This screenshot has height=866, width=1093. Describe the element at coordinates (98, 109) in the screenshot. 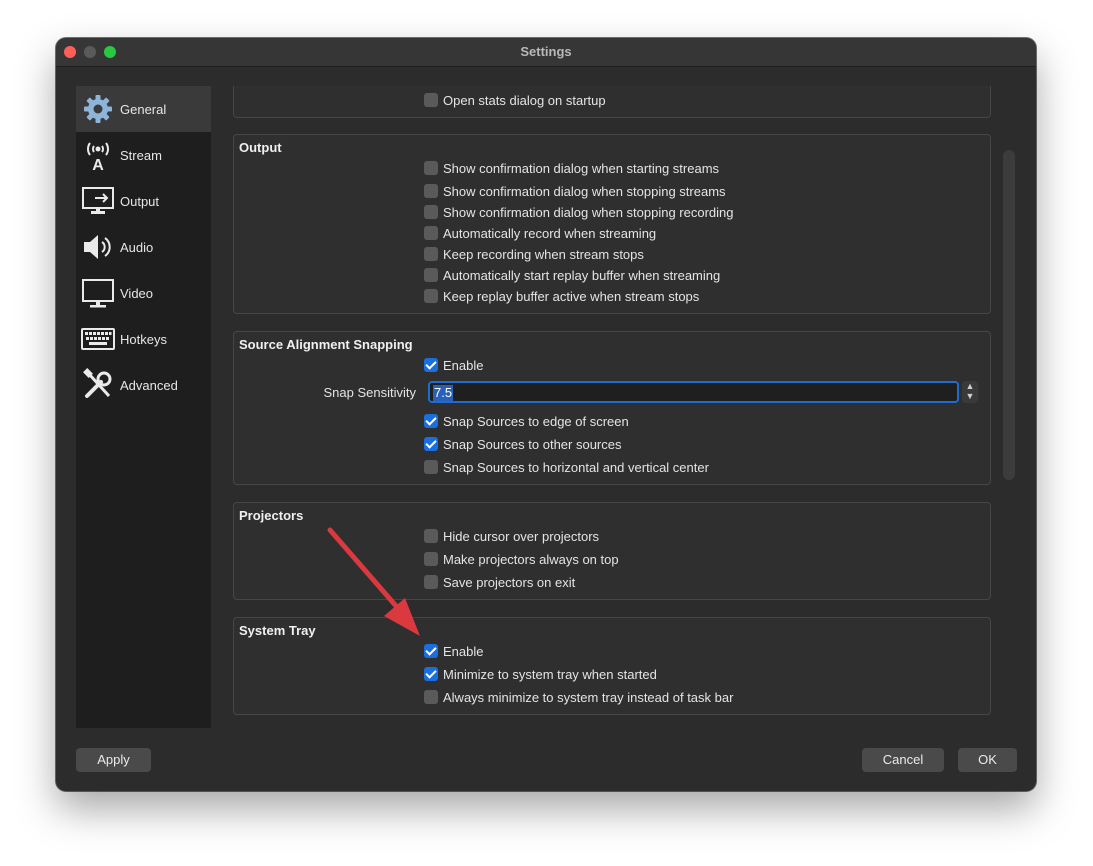

I see `gear-icon` at that location.